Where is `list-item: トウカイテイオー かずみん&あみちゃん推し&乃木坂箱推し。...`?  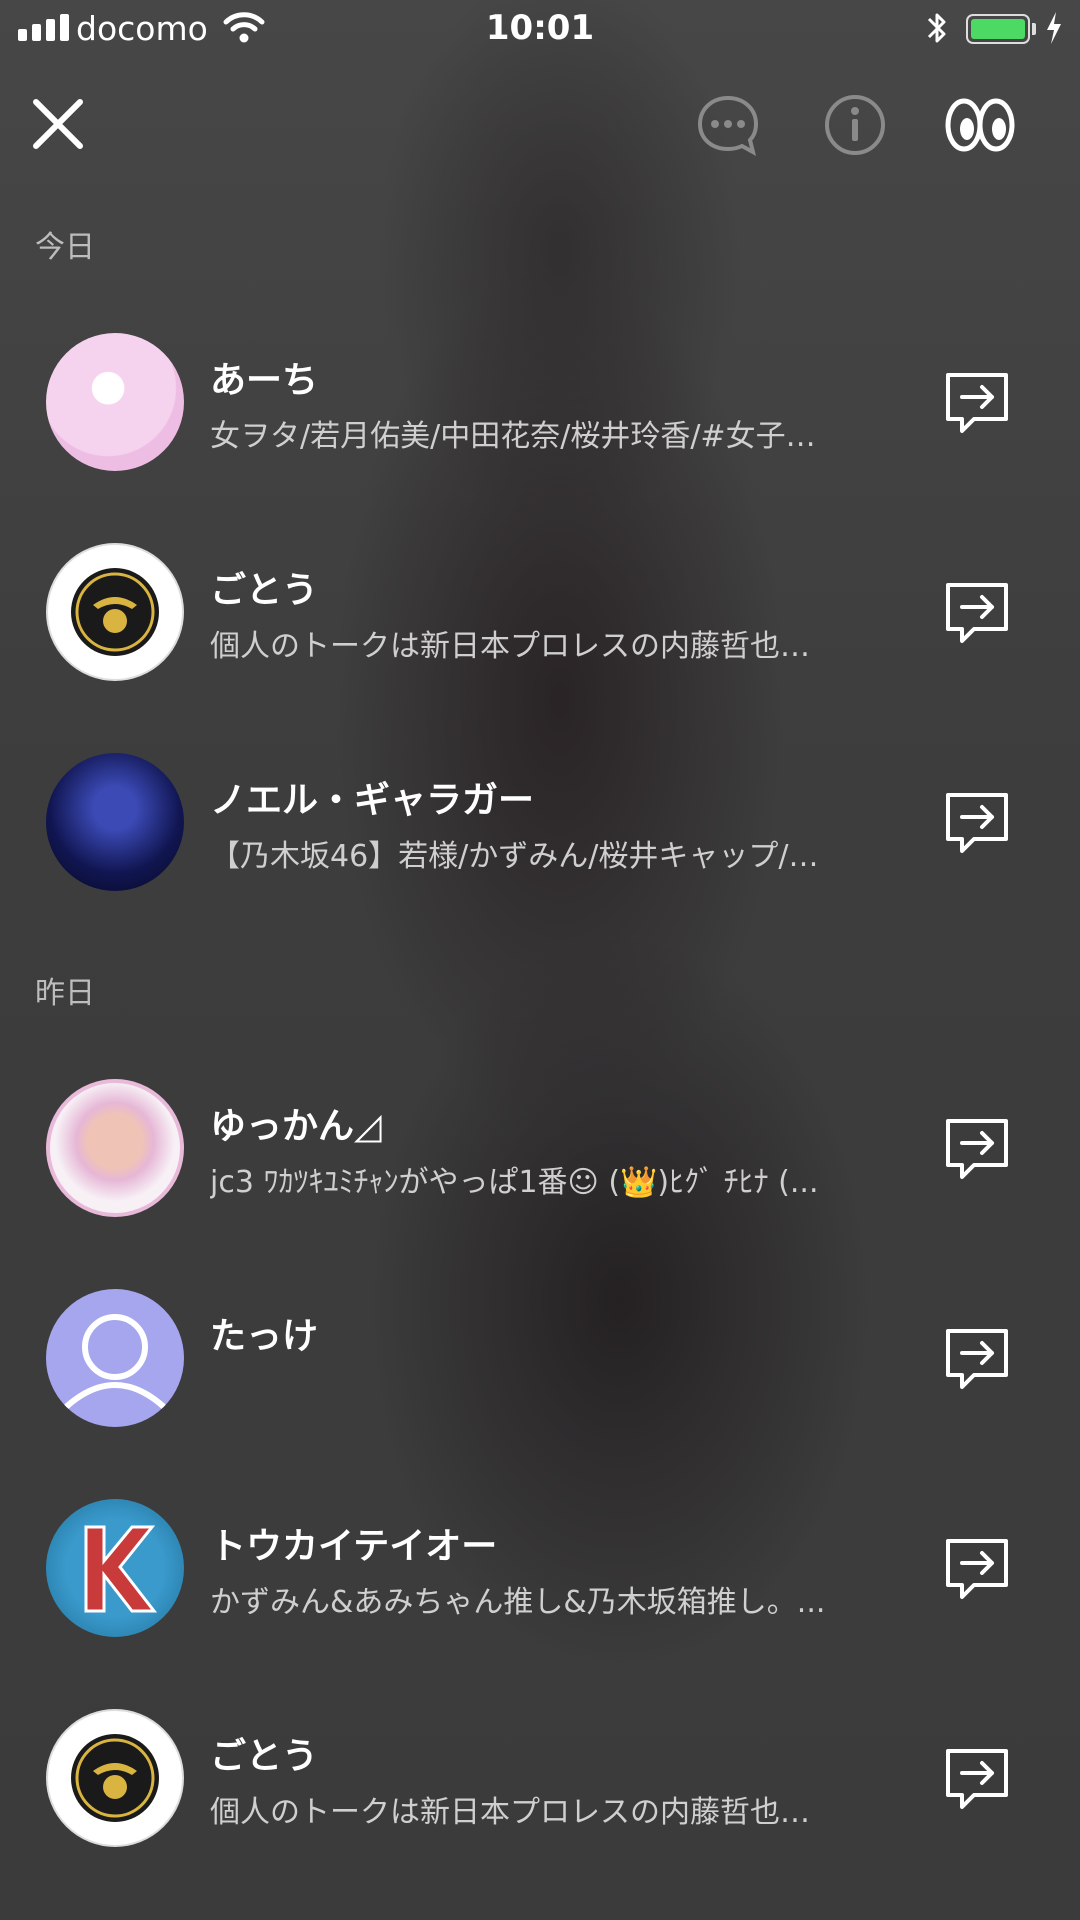 list-item: トウカイテイオー かずみん&あみちゃん推し&乃木坂箱推し。... is located at coordinates (540, 1569).